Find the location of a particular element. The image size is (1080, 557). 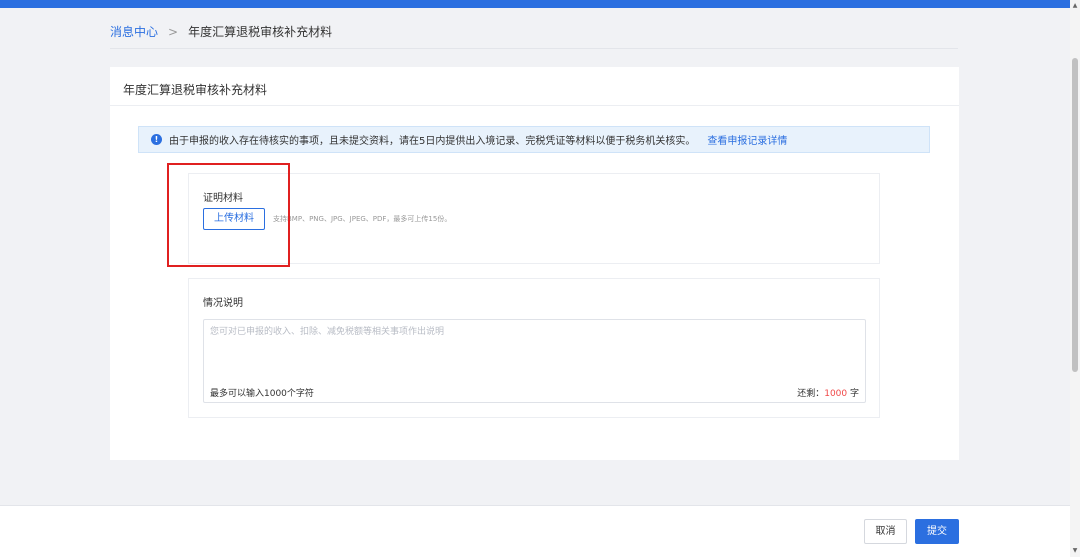

remaining-prefix: 还剩： is located at coordinates (811, 394).